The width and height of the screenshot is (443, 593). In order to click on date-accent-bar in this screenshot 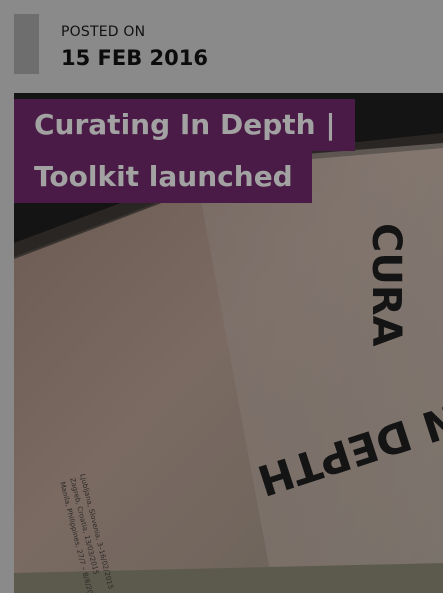, I will do `click(26, 44)`.